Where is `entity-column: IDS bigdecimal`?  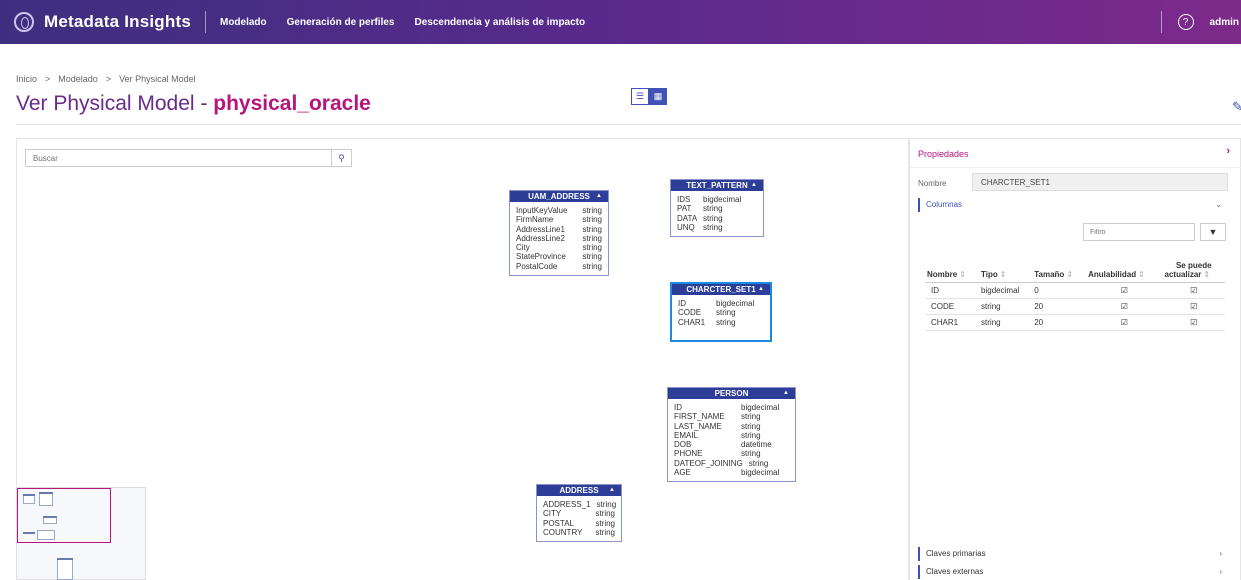 entity-column: IDS bigdecimal is located at coordinates (717, 199).